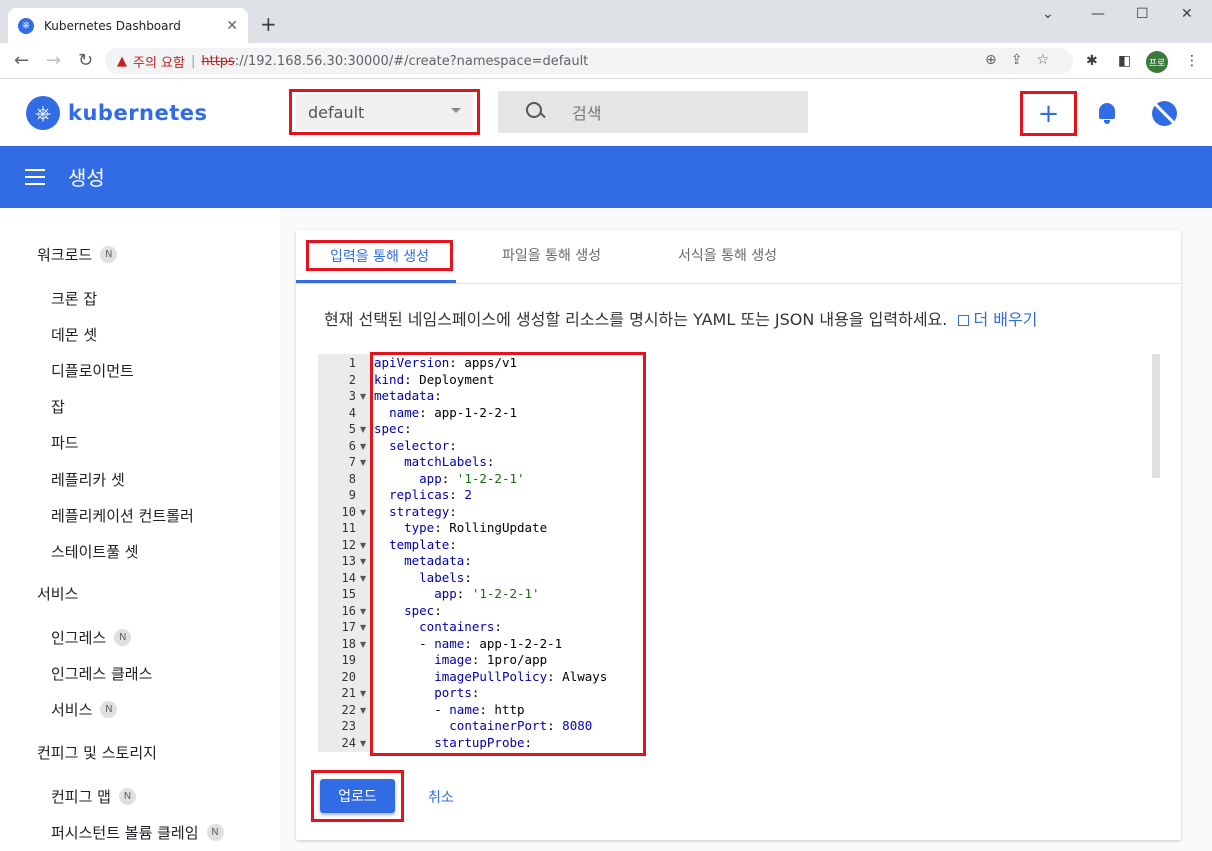  Describe the element at coordinates (122, 61) in the screenshot. I see `warning-icon: ▲` at that location.